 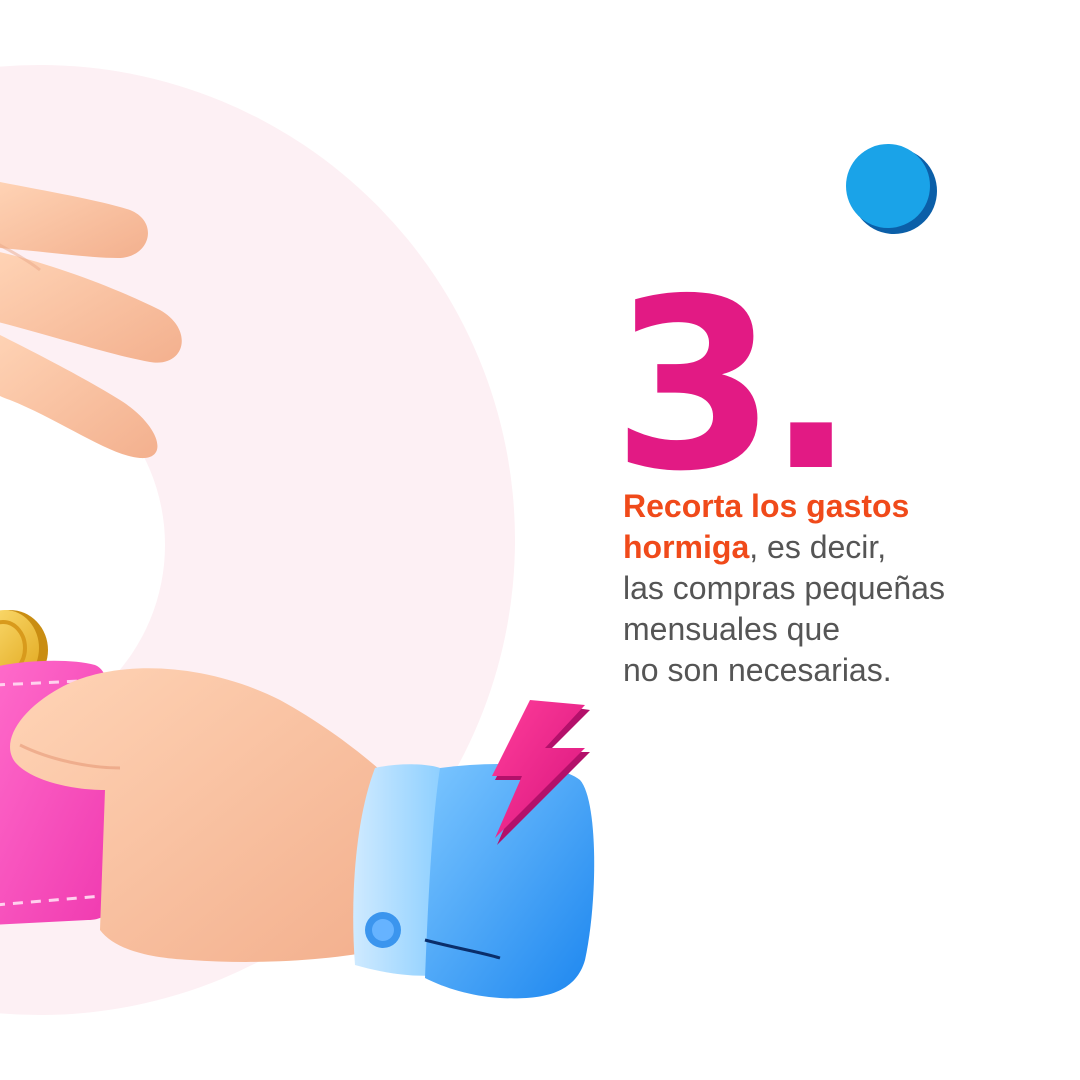 I want to click on tip-line-5: no son necesarias., so click(x=757, y=670).